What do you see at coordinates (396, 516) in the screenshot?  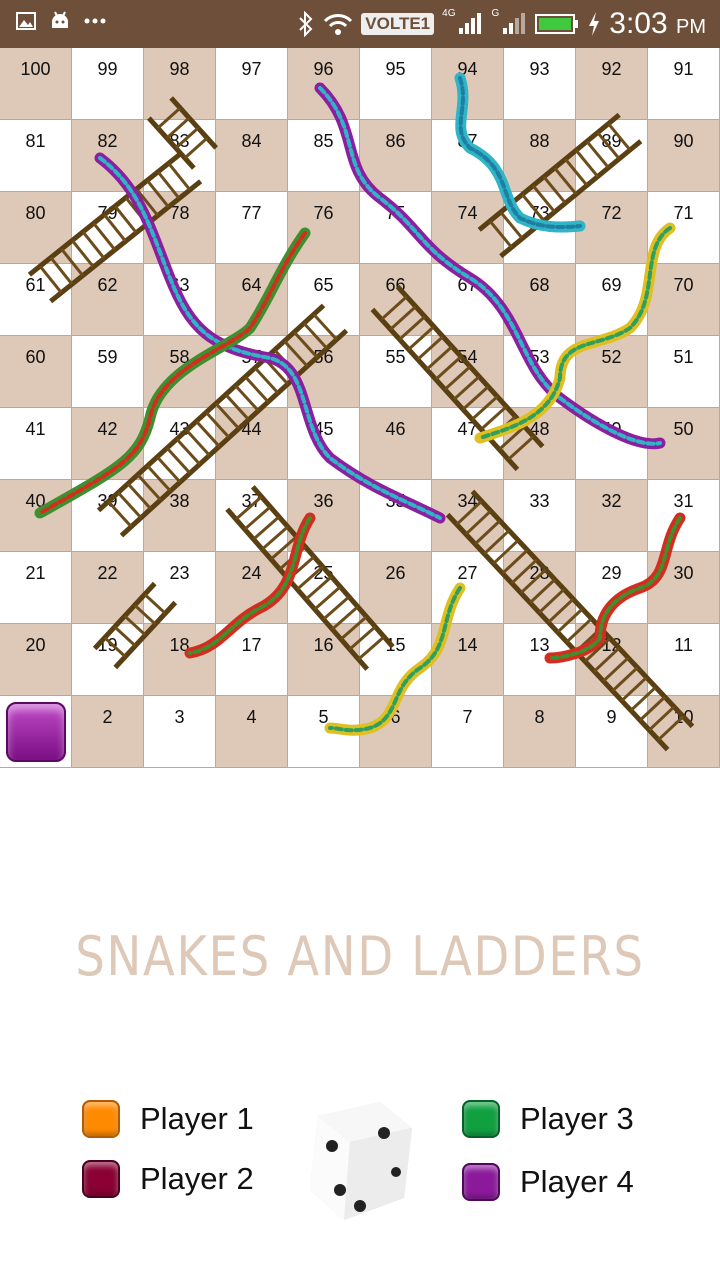 I see `board-cell-35: 35` at bounding box center [396, 516].